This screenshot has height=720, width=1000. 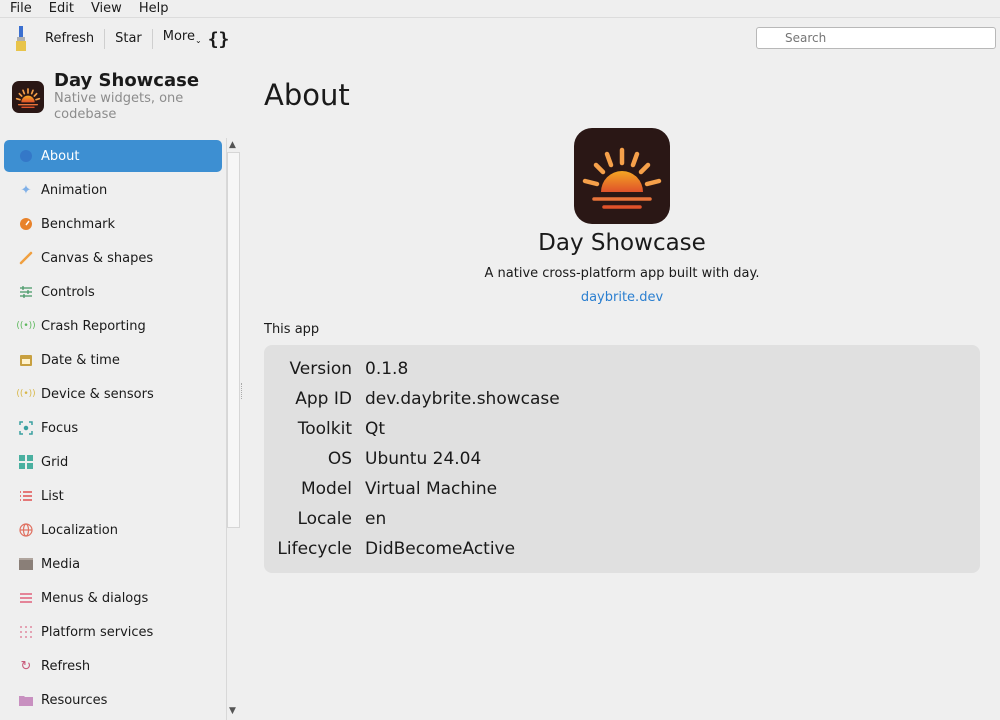 What do you see at coordinates (113, 156) in the screenshot?
I see `sidebar-item-about: About` at bounding box center [113, 156].